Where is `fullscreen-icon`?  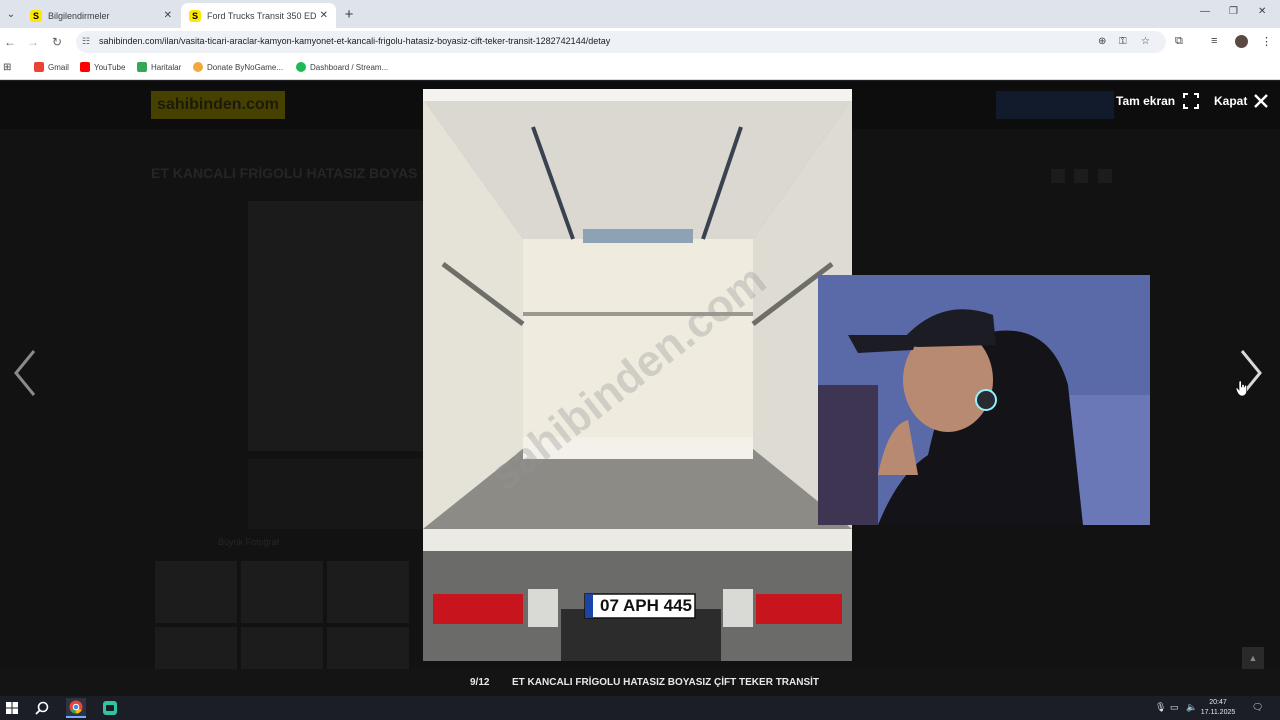 fullscreen-icon is located at coordinates (1191, 101).